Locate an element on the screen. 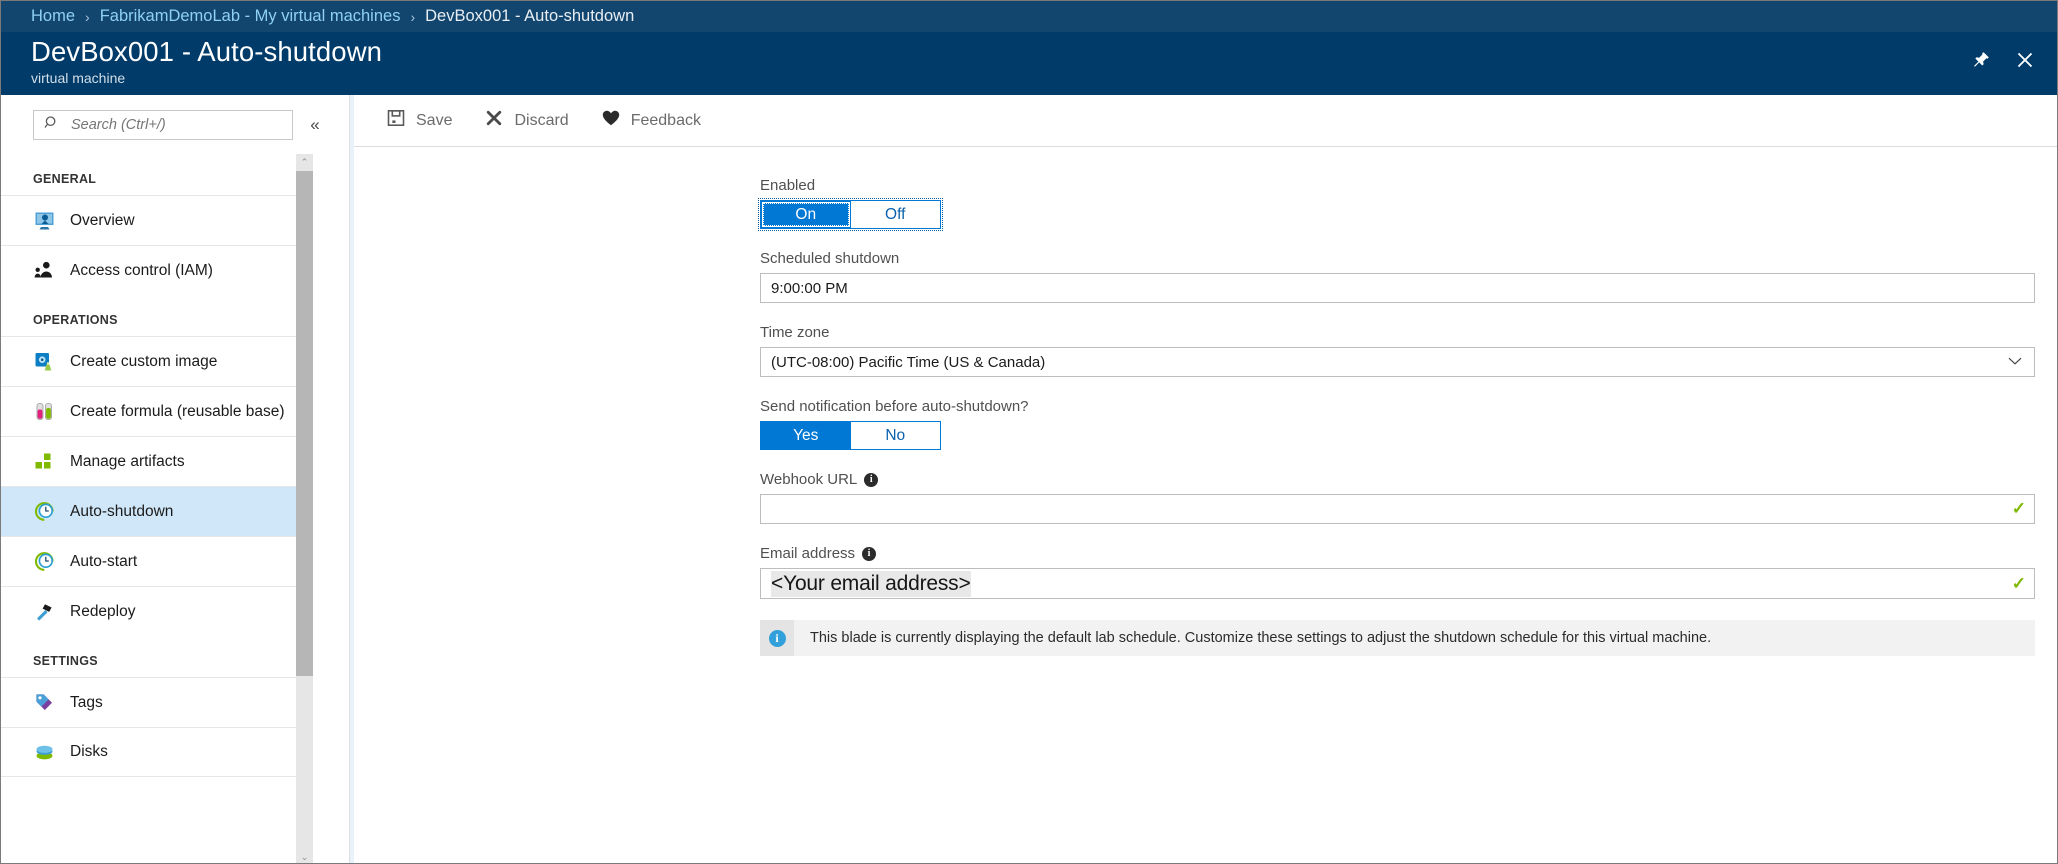  breadcrumb-item-lab: FabrikamDemoLab - My virtual machines is located at coordinates (250, 16).